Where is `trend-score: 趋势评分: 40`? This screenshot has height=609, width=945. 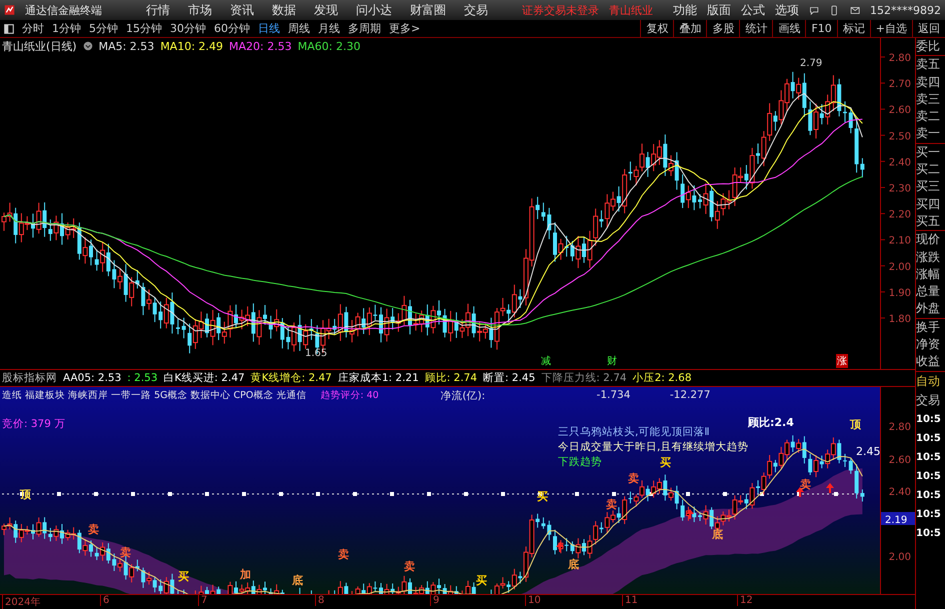
trend-score: 趋势评分: 40 is located at coordinates (350, 396).